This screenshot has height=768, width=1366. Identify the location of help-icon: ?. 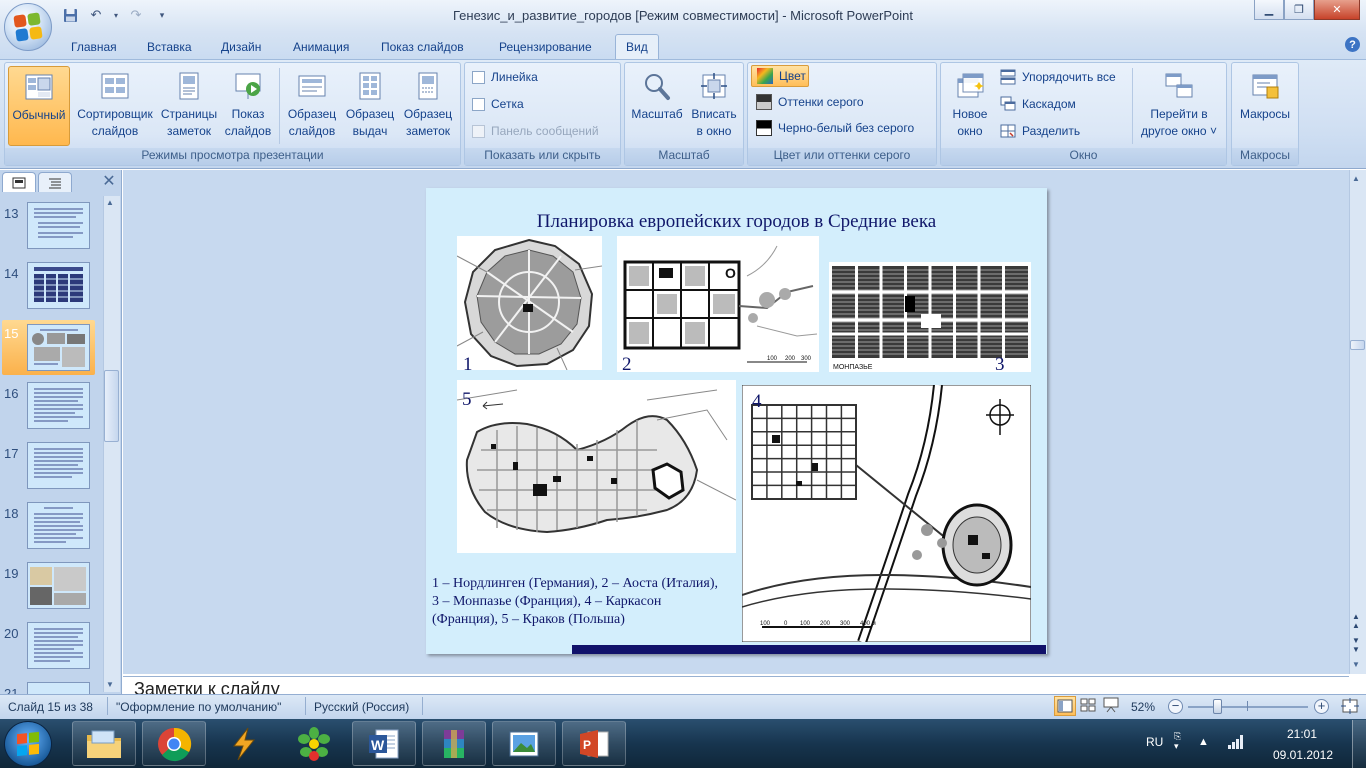
(1352, 44).